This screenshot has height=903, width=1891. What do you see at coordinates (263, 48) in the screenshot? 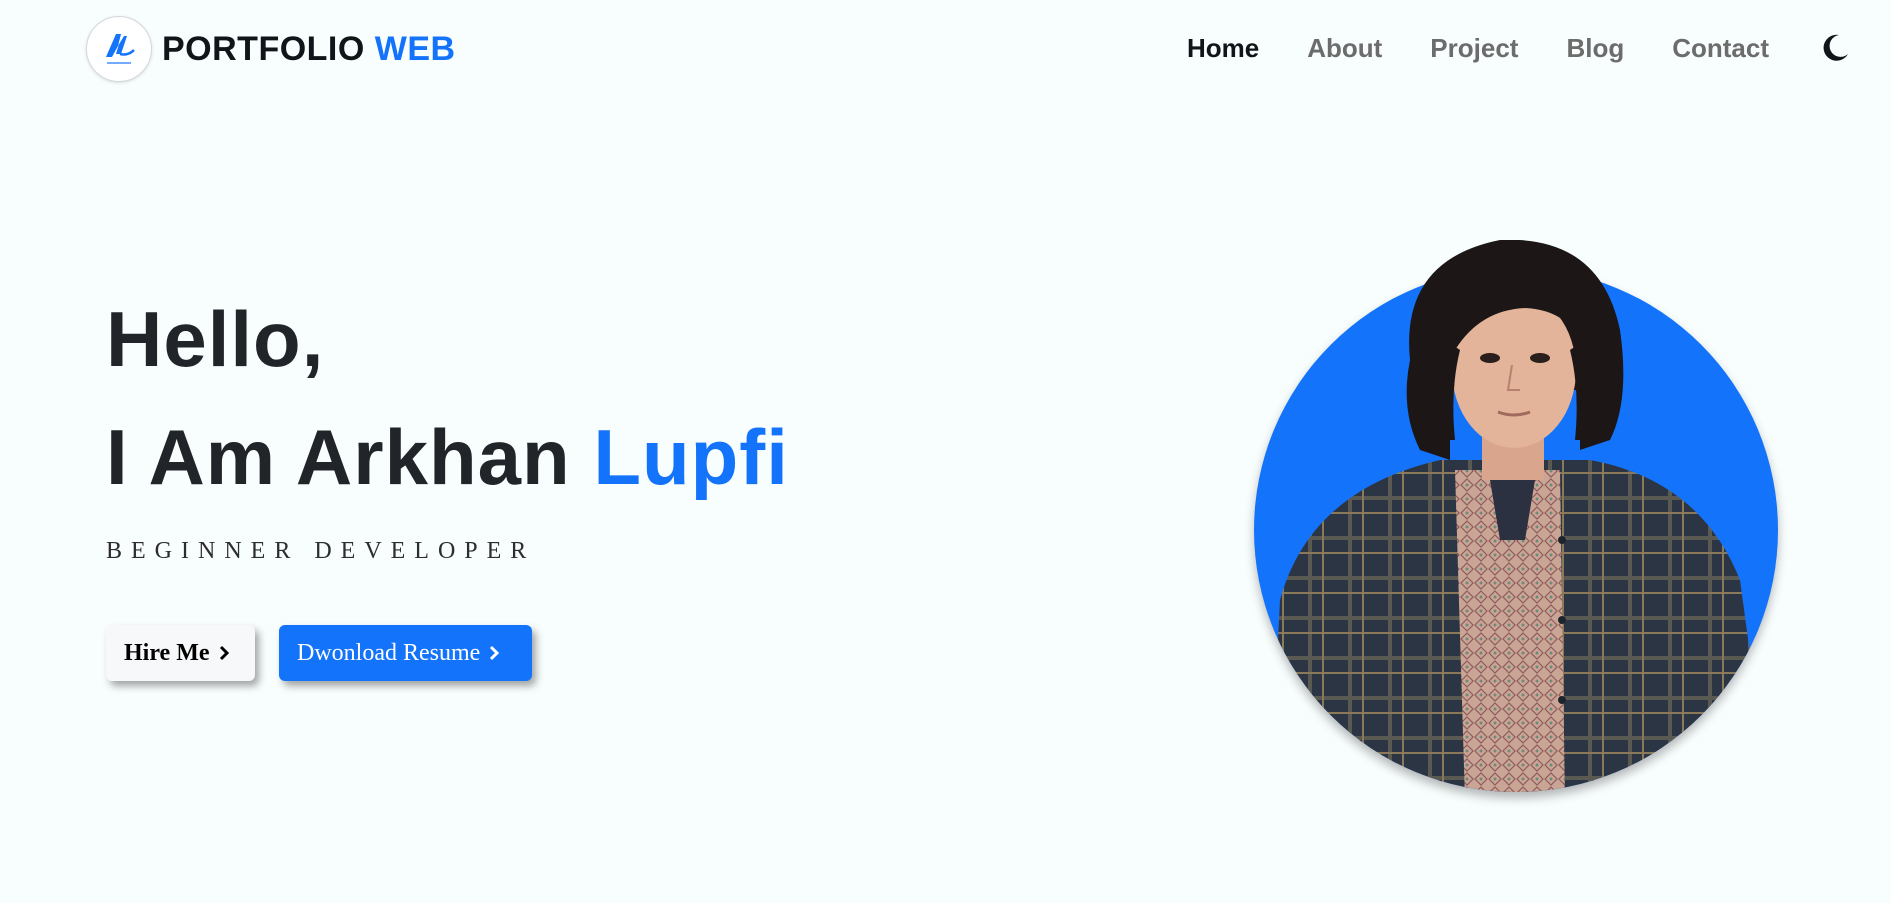
I see `brand-name: PORTFOLIO` at bounding box center [263, 48].